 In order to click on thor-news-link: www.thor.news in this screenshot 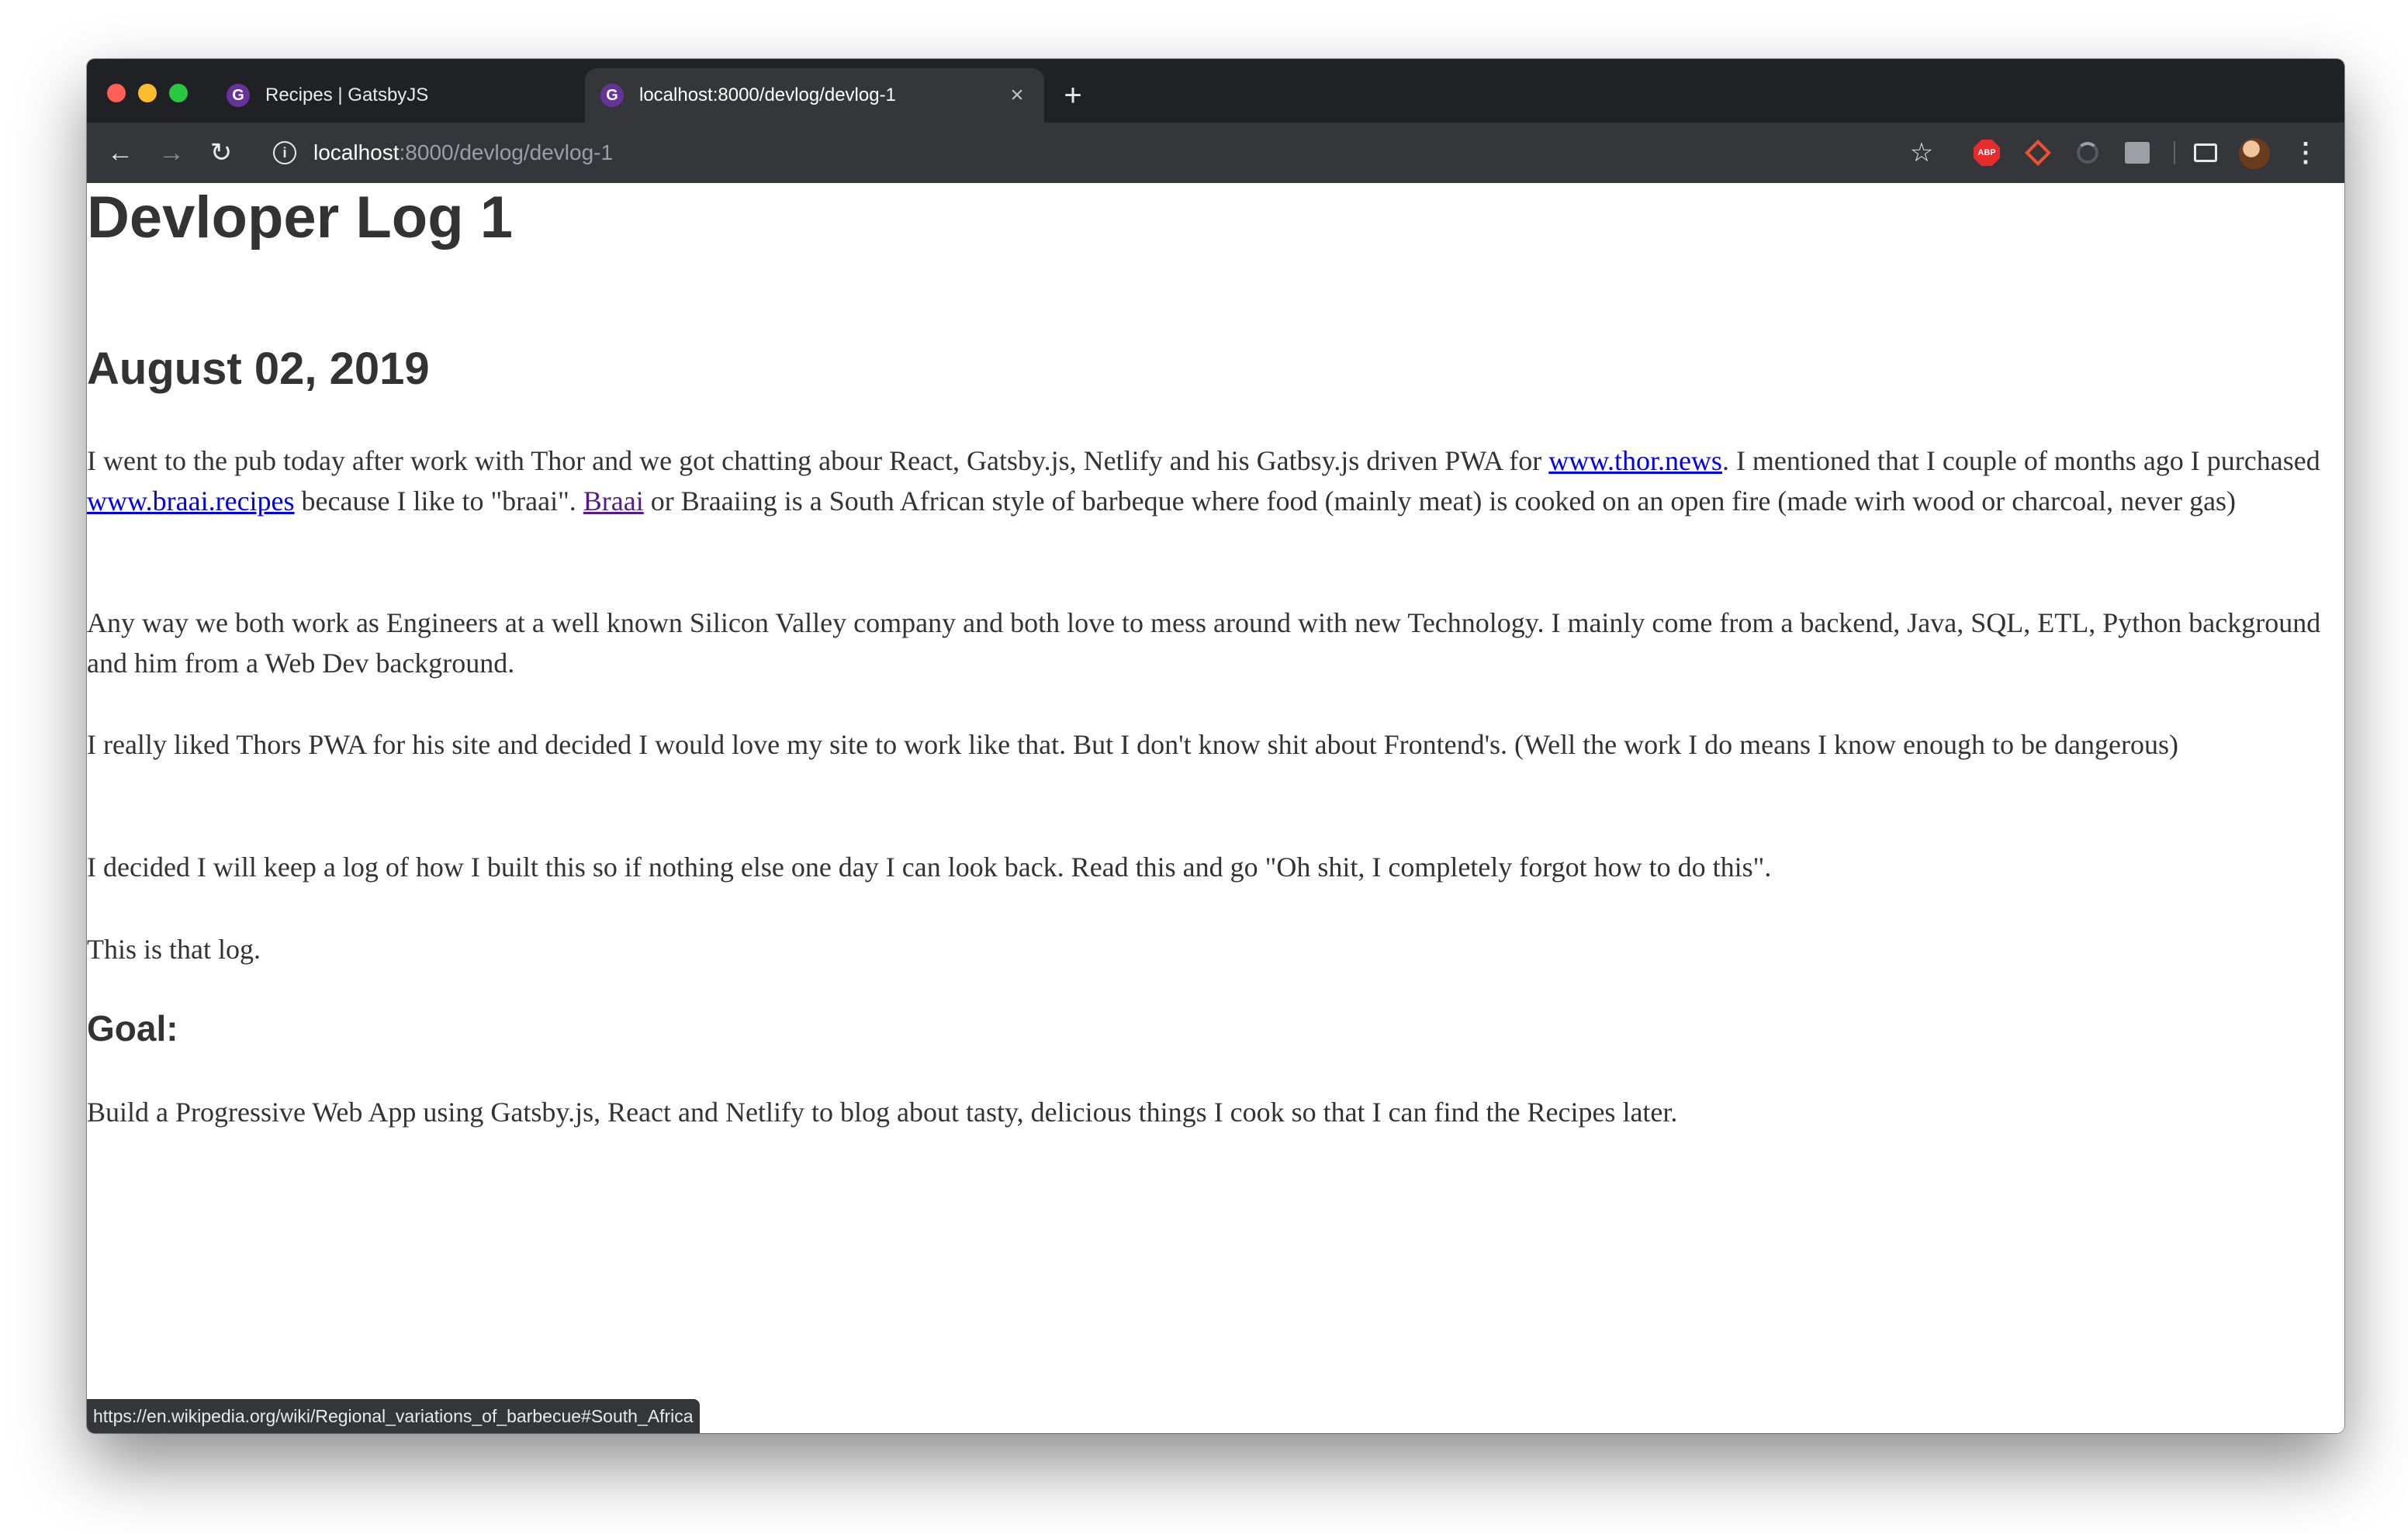, I will do `click(1635, 460)`.